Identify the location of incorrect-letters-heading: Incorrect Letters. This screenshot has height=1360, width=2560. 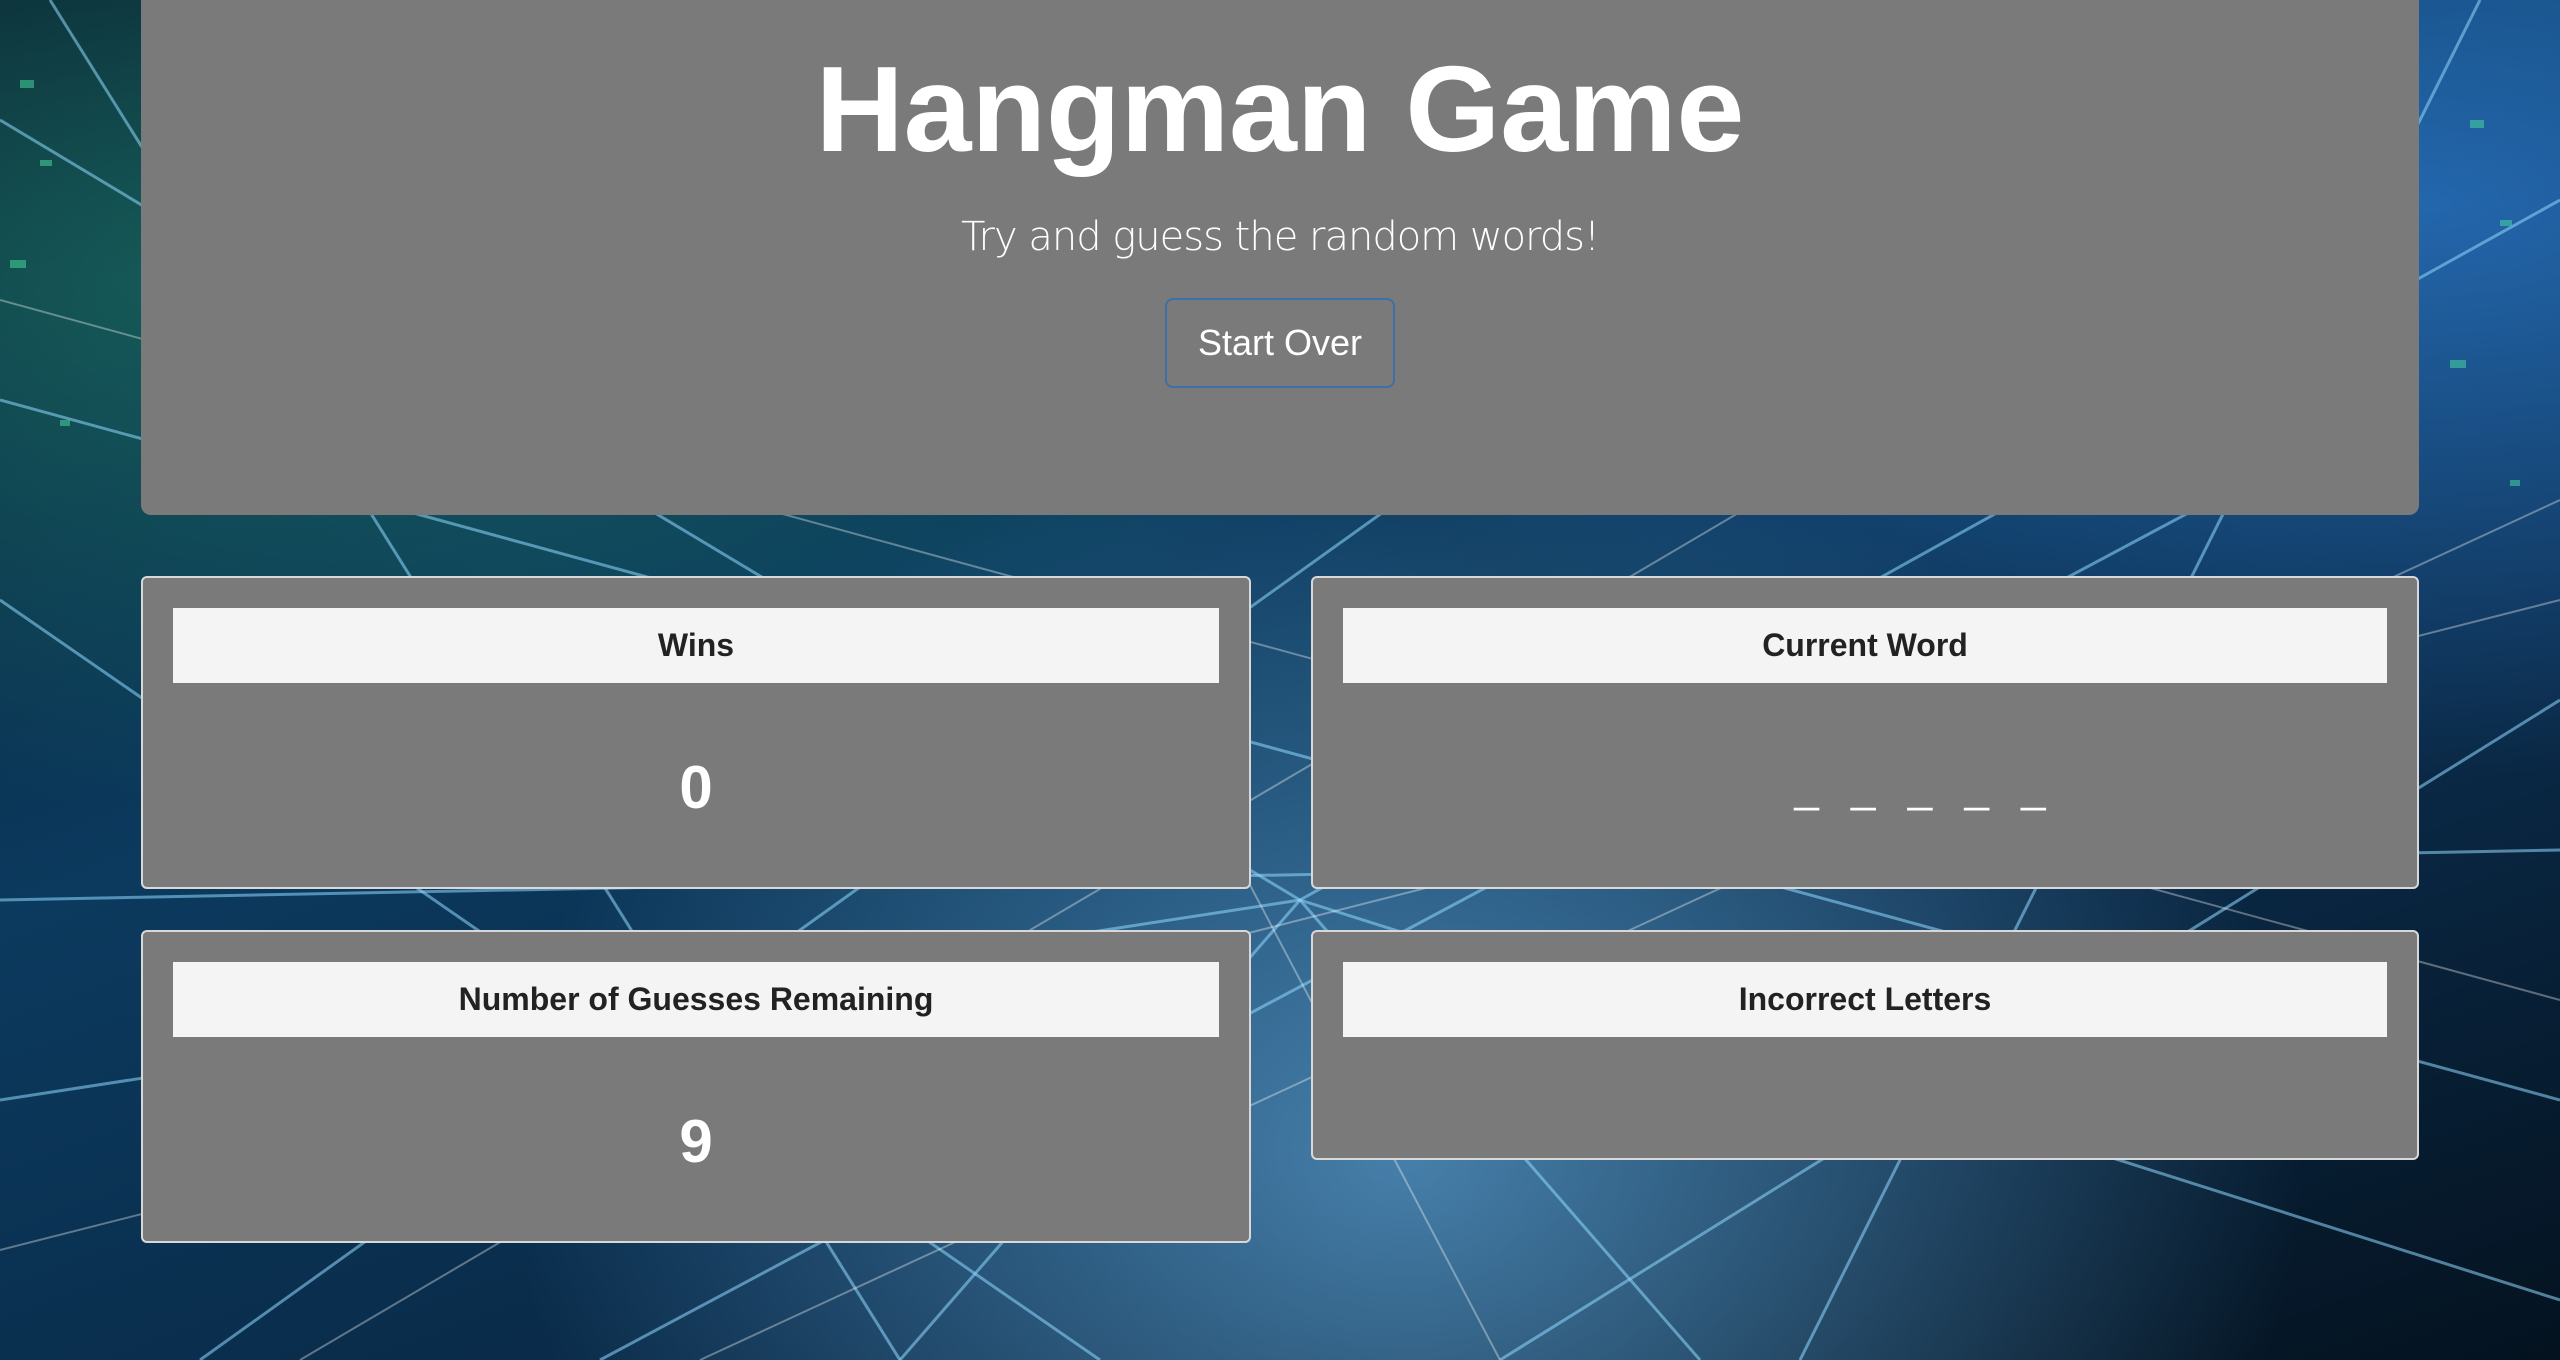
(1865, 999).